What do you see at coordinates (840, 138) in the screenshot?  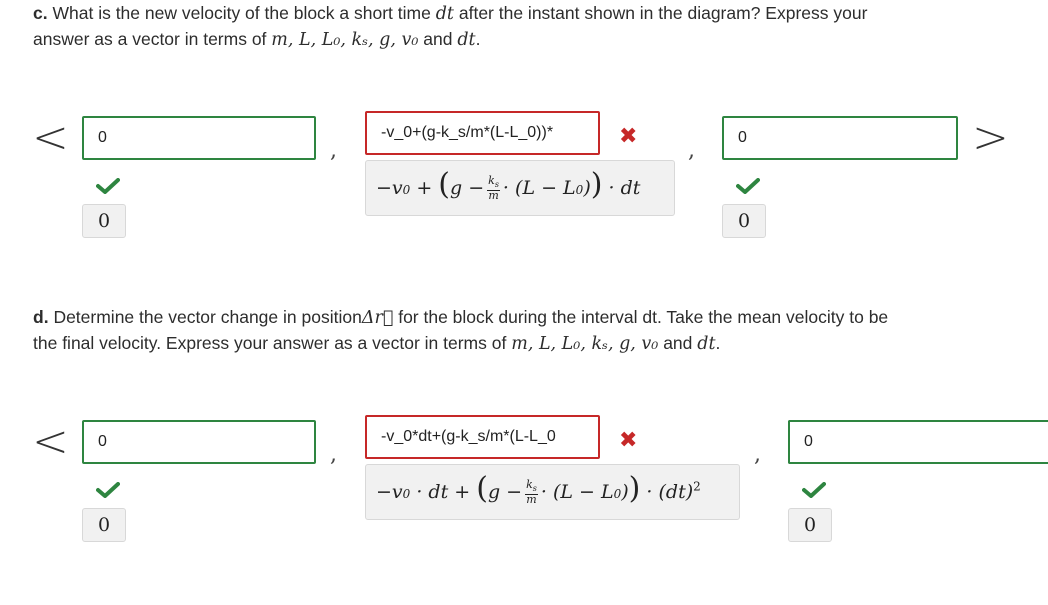 I see `answer-c-z-input: 0` at bounding box center [840, 138].